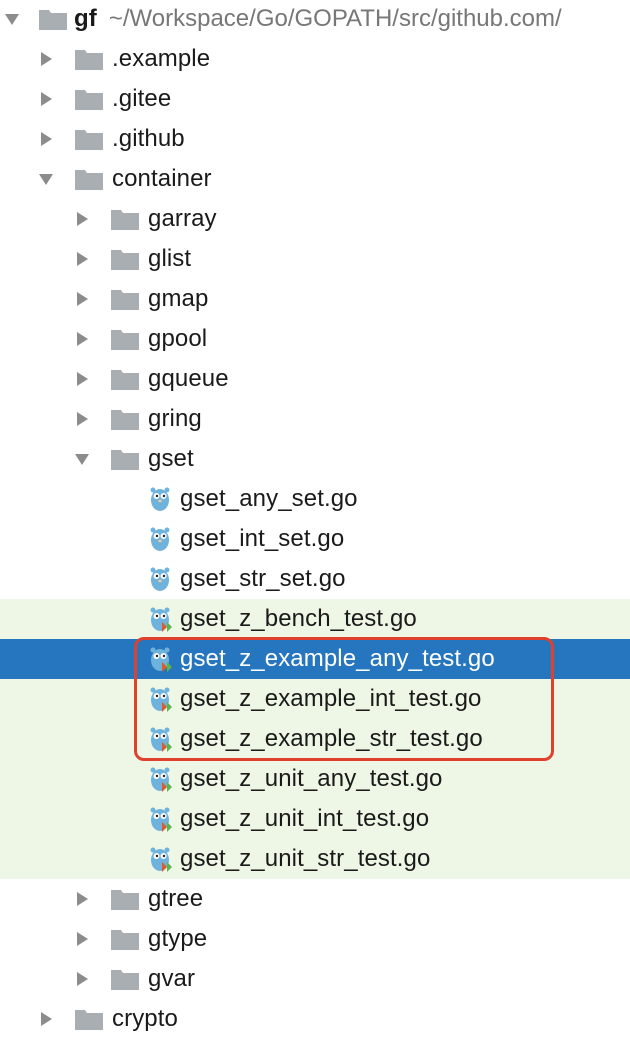 This screenshot has height=1039, width=630. I want to click on folder-label: glist, so click(170, 258).